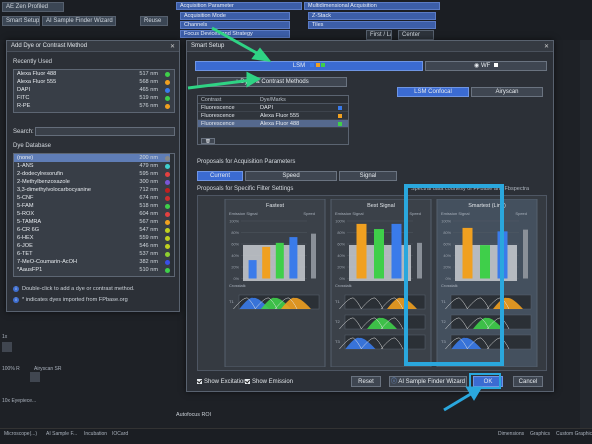  I want to click on green-arrow-lsm, so click(237, 42).